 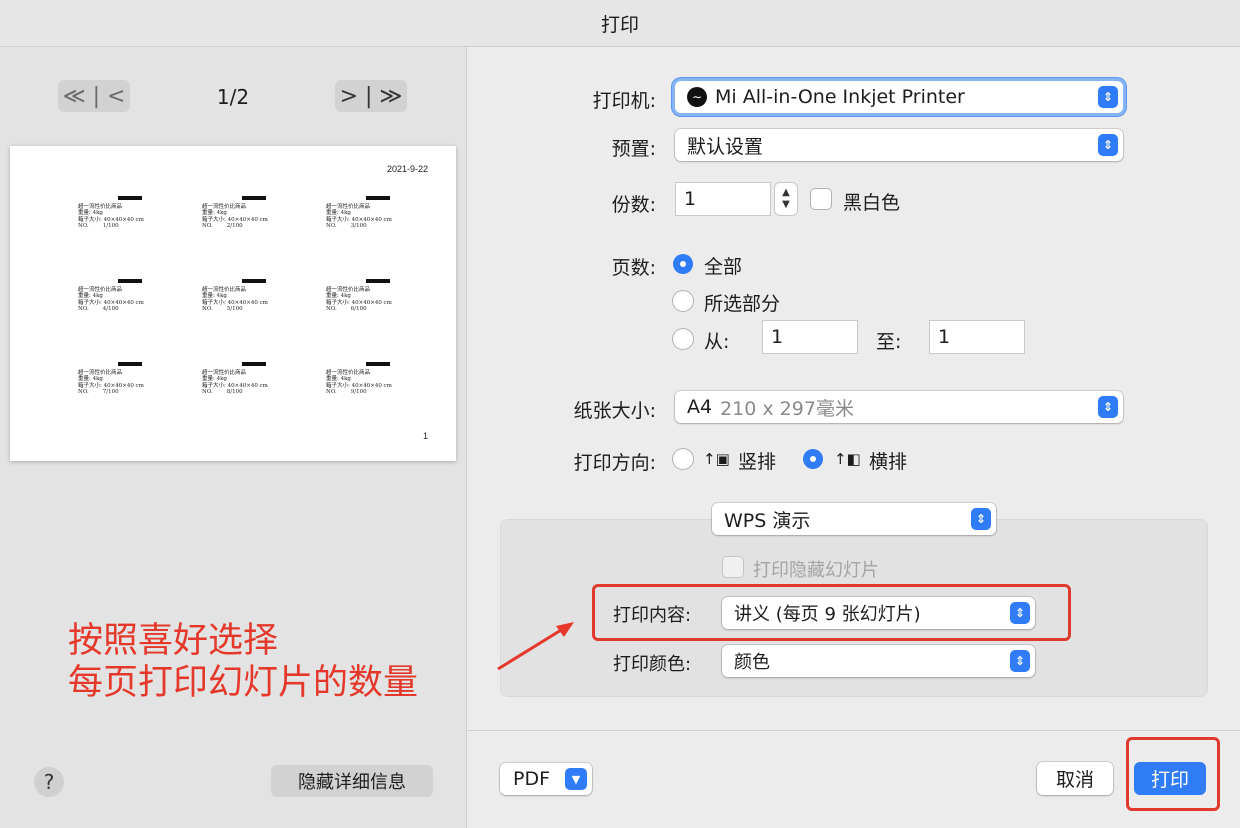 What do you see at coordinates (614, 411) in the screenshot?
I see `paper-size-label: 纸张大小:` at bounding box center [614, 411].